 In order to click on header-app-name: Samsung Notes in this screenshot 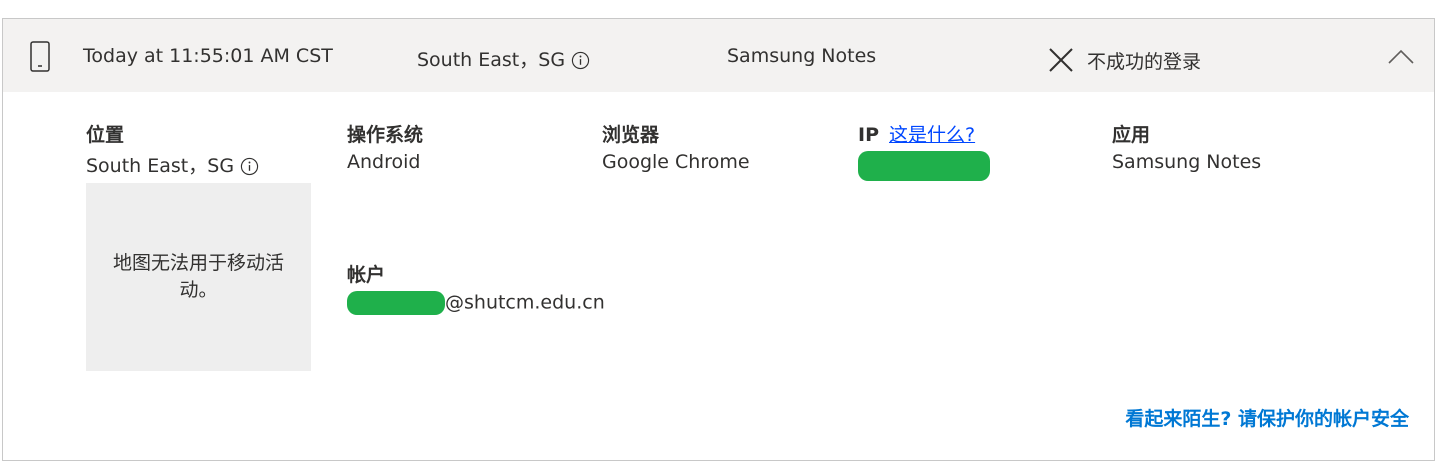, I will do `click(802, 56)`.